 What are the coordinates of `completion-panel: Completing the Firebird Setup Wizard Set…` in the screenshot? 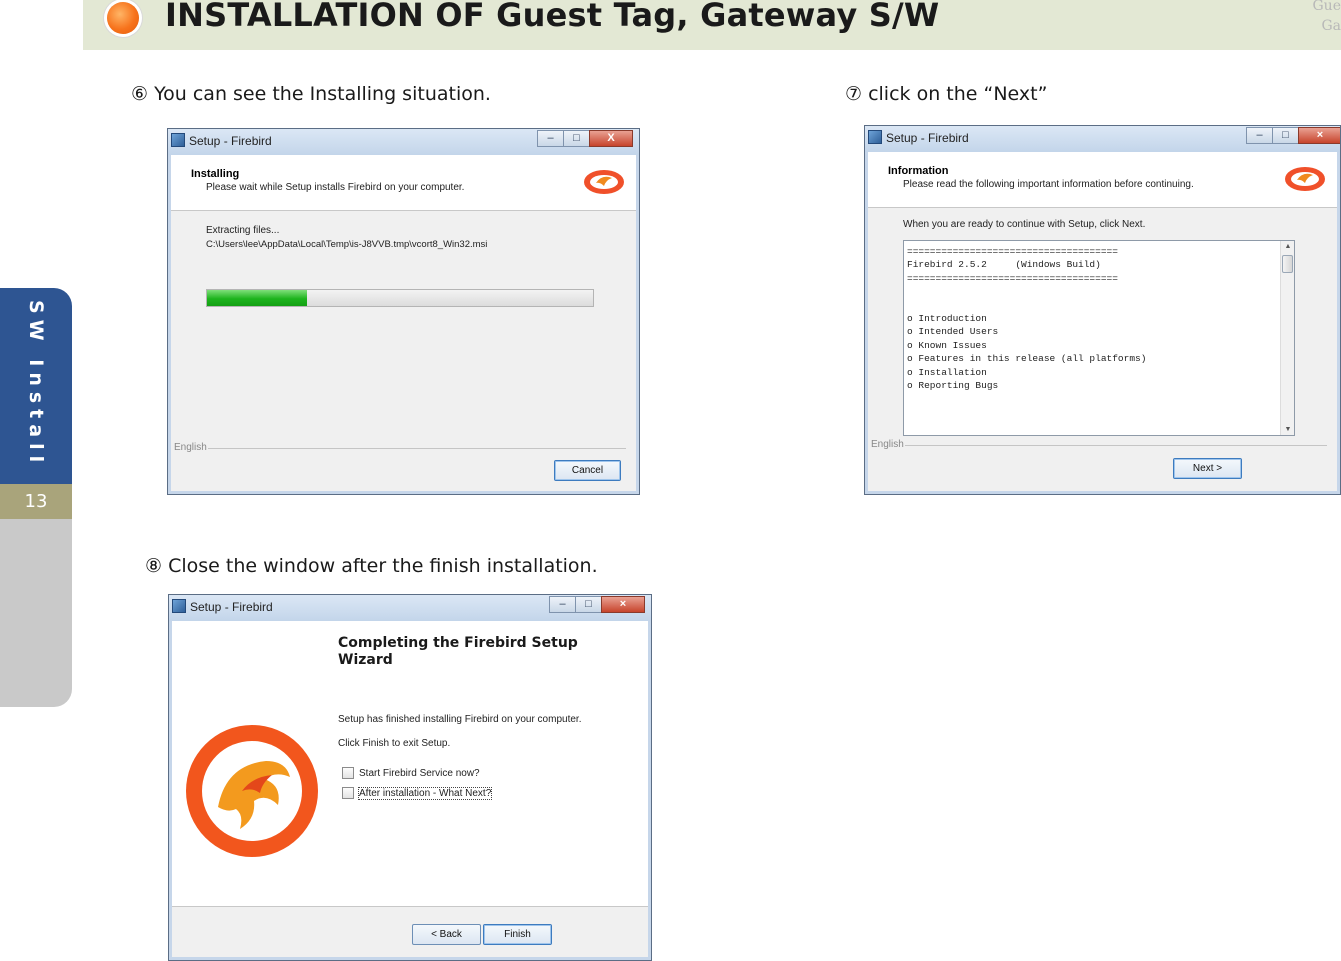 It's located at (410, 764).